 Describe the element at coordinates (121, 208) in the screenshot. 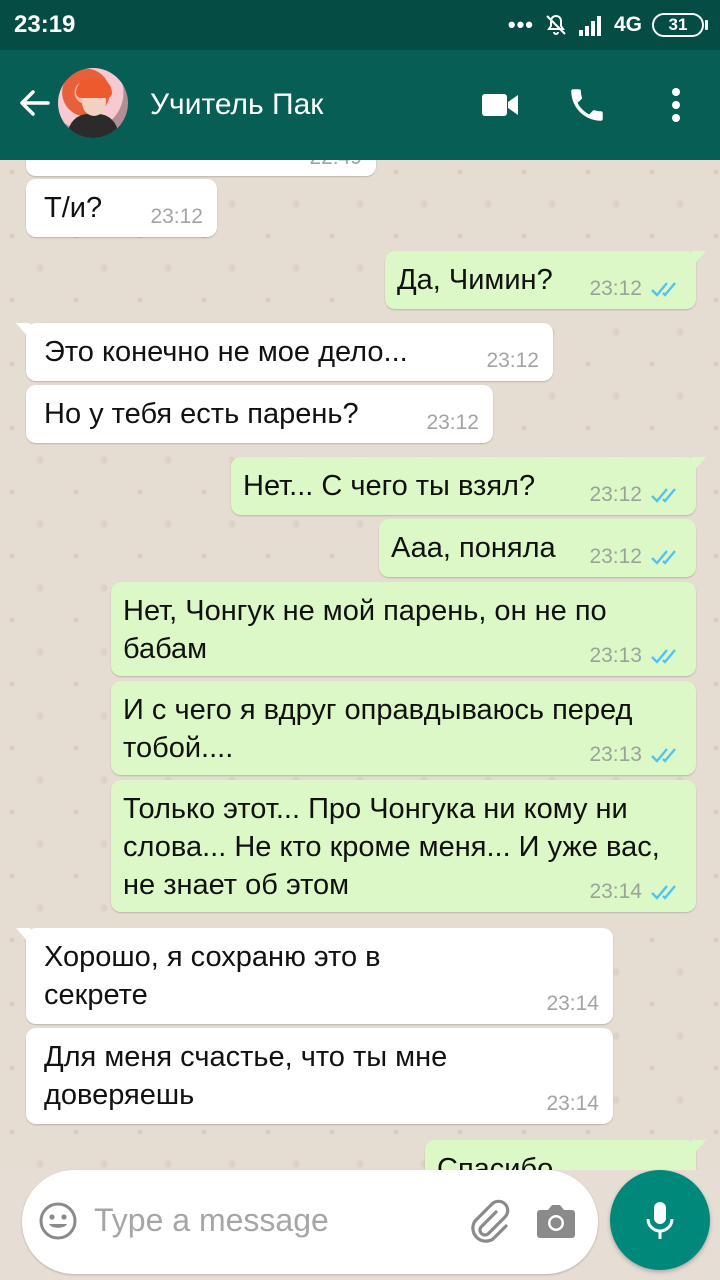

I see `message-incoming: Т/и? 23:12` at that location.